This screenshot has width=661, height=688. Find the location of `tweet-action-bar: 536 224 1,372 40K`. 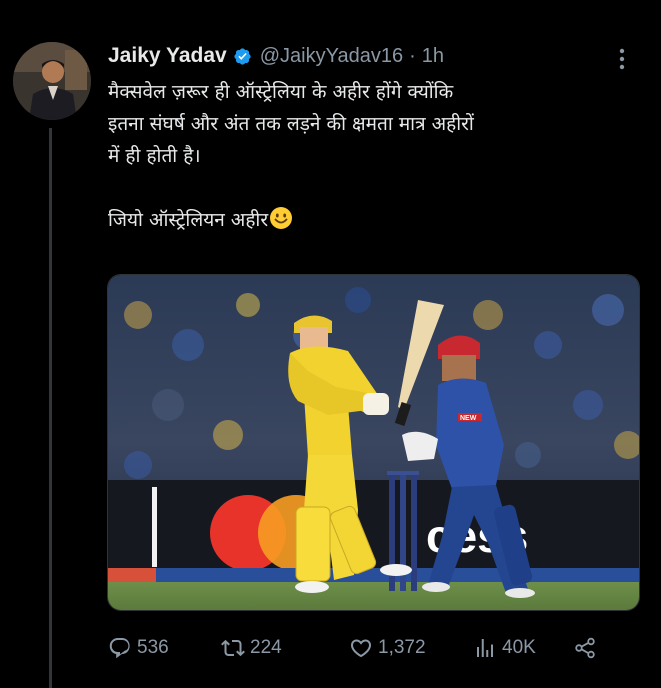

tweet-action-bar: 536 224 1,372 40K is located at coordinates (368, 648).